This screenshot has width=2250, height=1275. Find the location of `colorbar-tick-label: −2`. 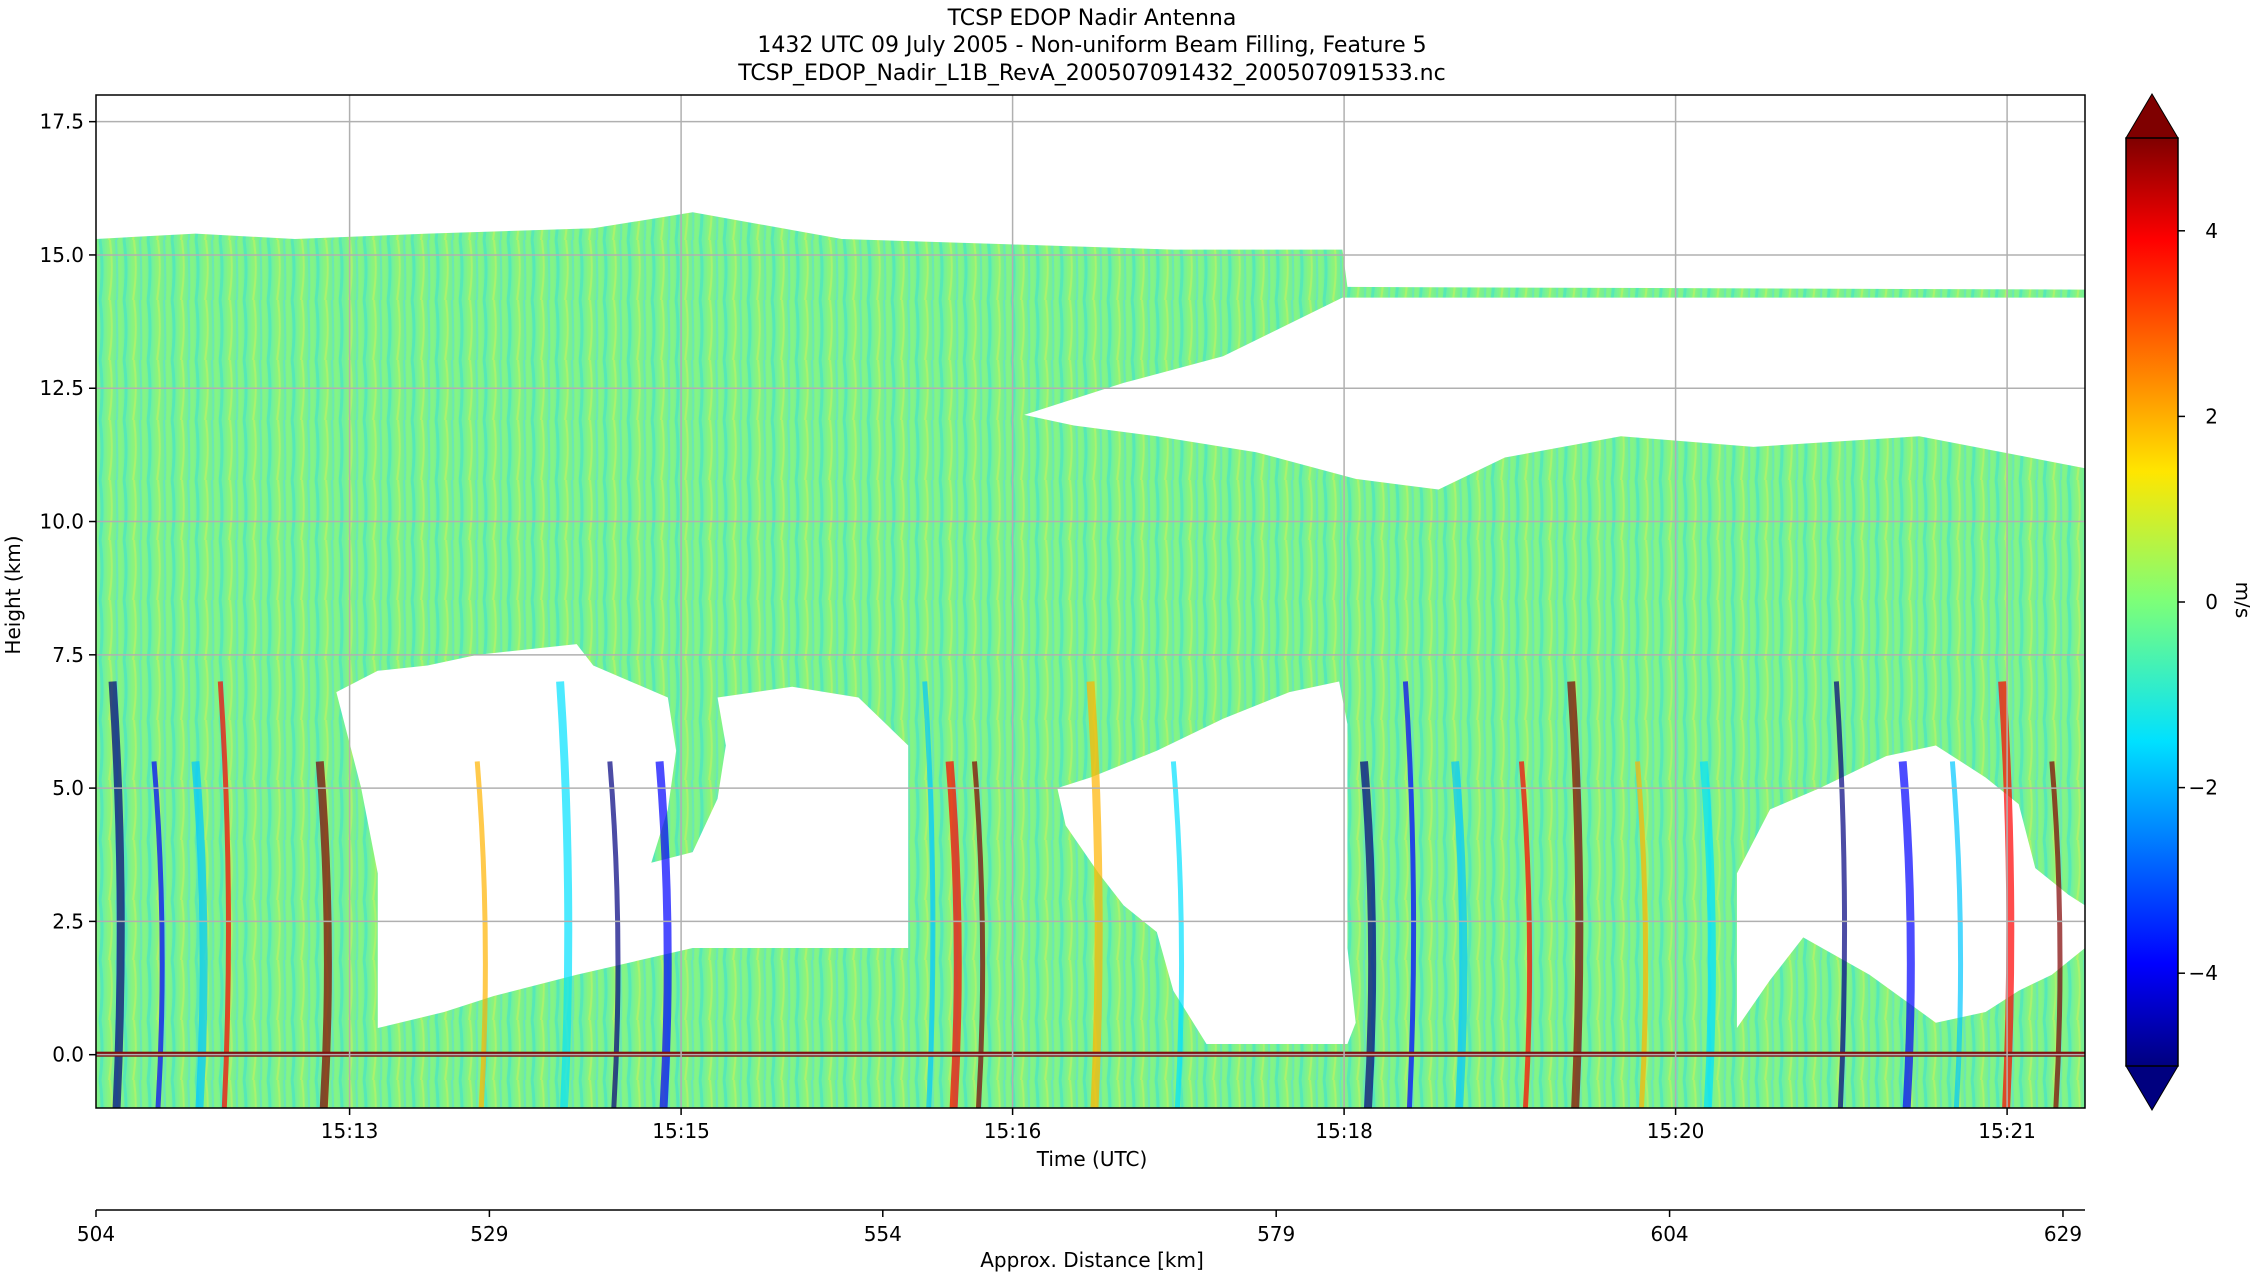

colorbar-tick-label: −2 is located at coordinates (2203, 788).